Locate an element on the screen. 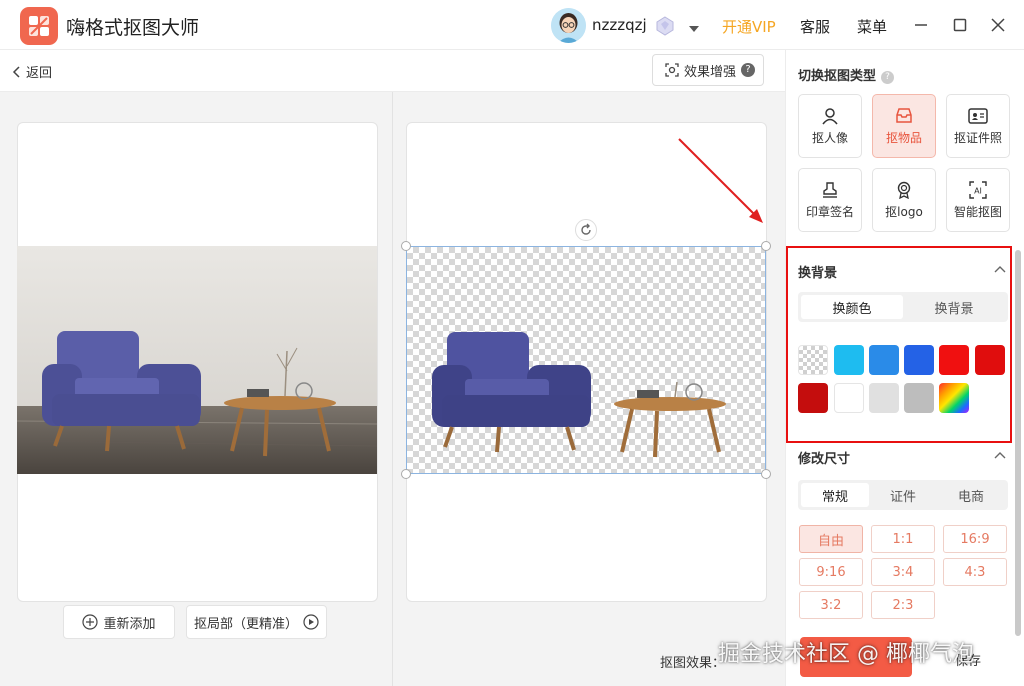 The width and height of the screenshot is (1024, 686). scan-icon is located at coordinates (672, 70).